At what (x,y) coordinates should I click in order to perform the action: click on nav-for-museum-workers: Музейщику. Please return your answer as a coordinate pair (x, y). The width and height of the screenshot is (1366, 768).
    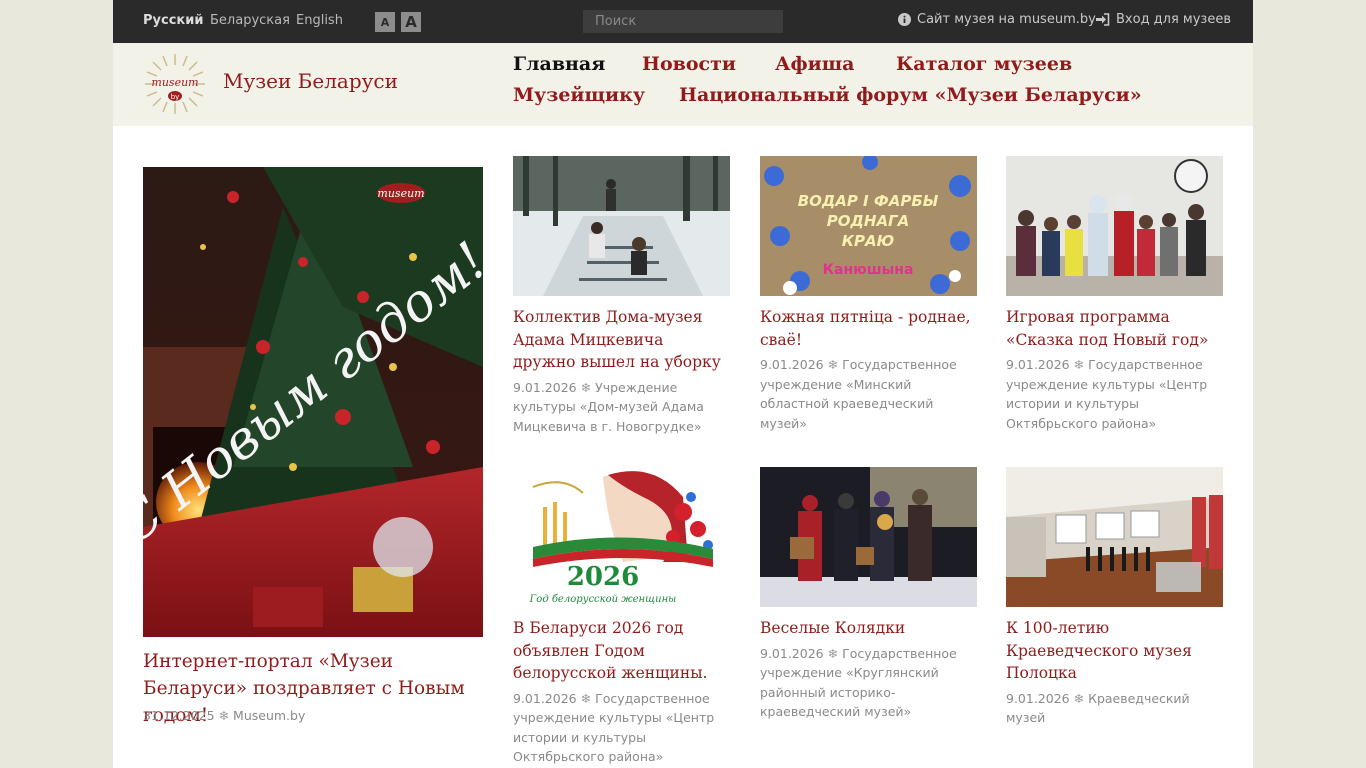
    Looking at the image, I should click on (579, 95).